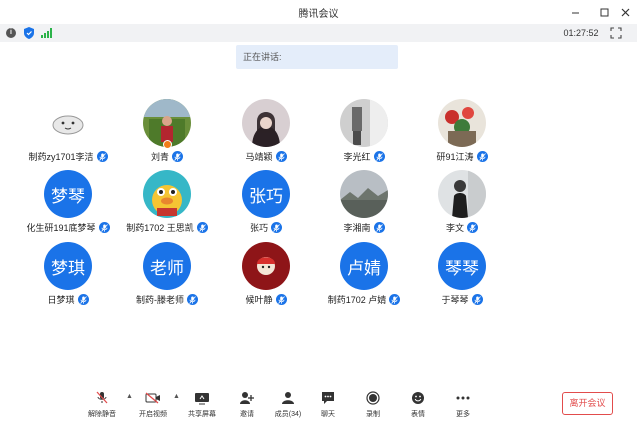 The image size is (637, 424). What do you see at coordinates (167, 156) in the screenshot?
I see `participant-name-row: 刘青` at bounding box center [167, 156].